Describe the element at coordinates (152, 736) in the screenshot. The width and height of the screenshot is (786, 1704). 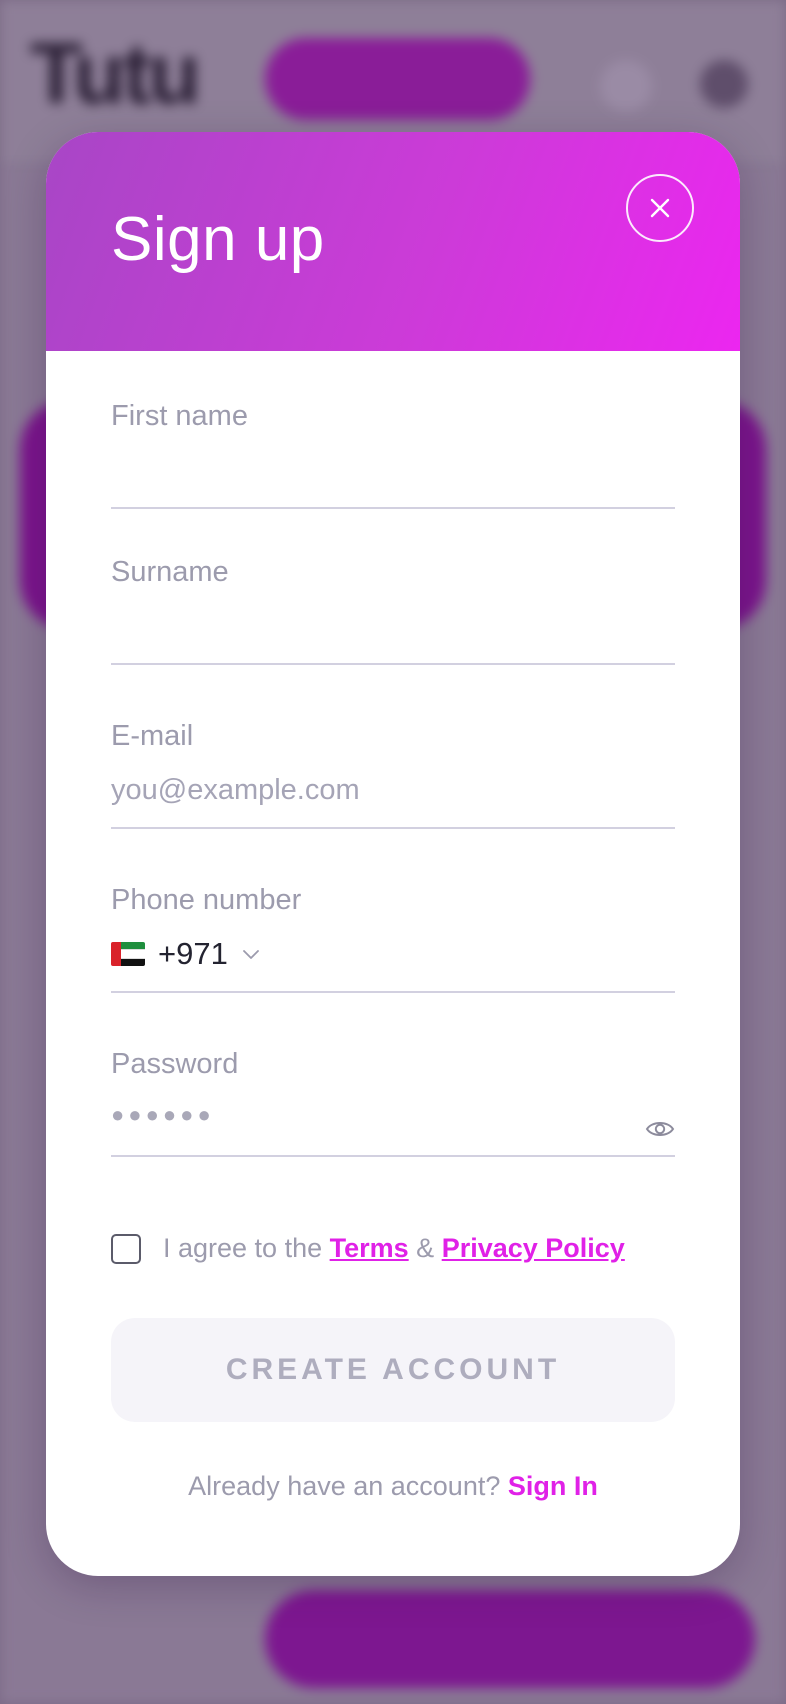
I see `email-label: E-mail` at that location.